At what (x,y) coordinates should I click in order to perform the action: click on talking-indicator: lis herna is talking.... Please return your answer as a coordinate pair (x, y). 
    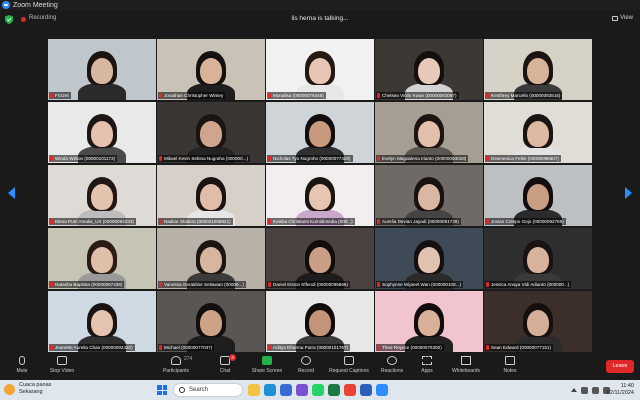
    Looking at the image, I should click on (320, 18).